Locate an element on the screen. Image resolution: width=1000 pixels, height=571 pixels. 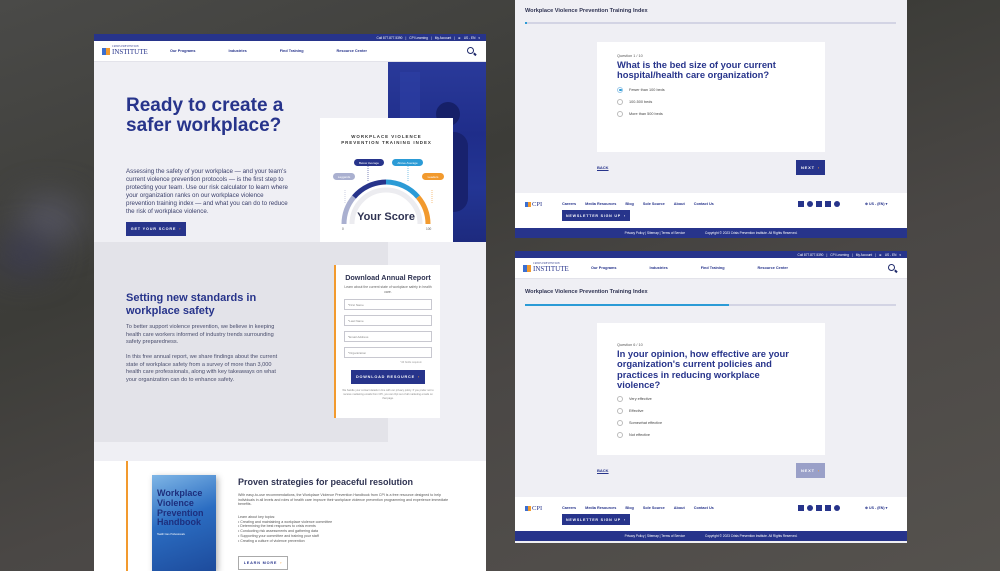
social-links is located at coordinates (819, 204).